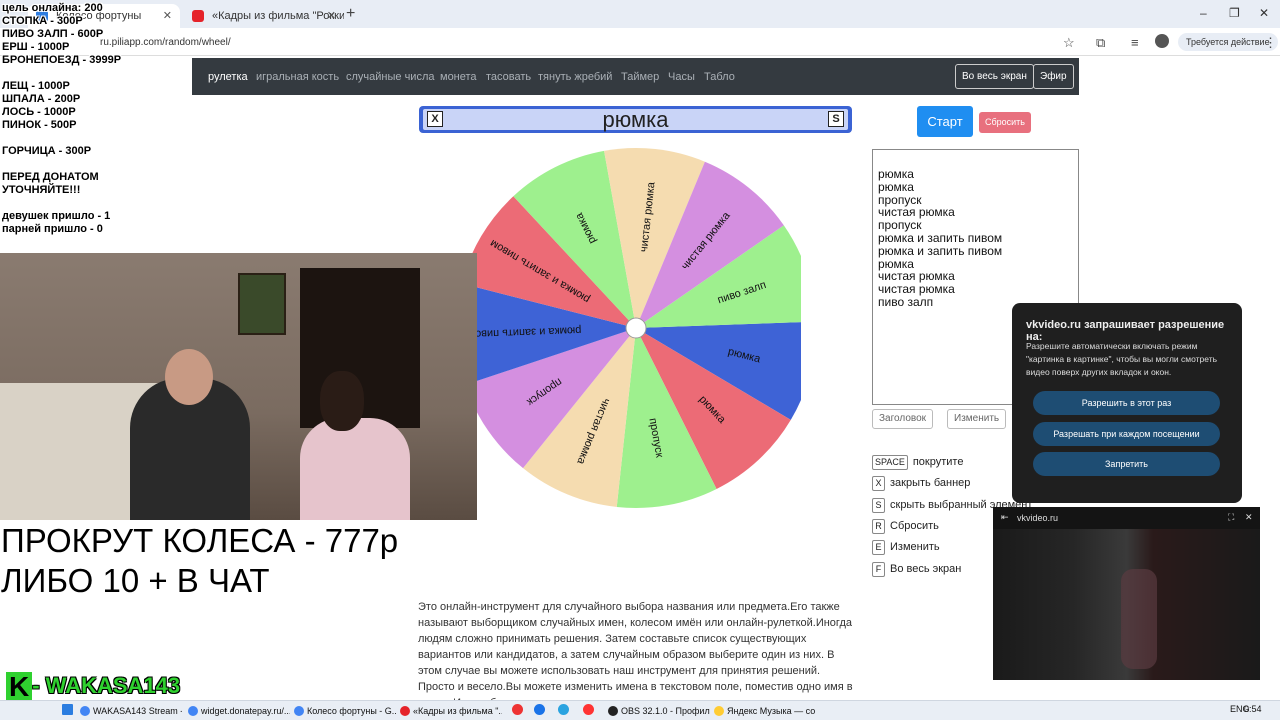 The width and height of the screenshot is (1280, 720). I want to click on result-banner: рюмка X S, so click(635, 119).